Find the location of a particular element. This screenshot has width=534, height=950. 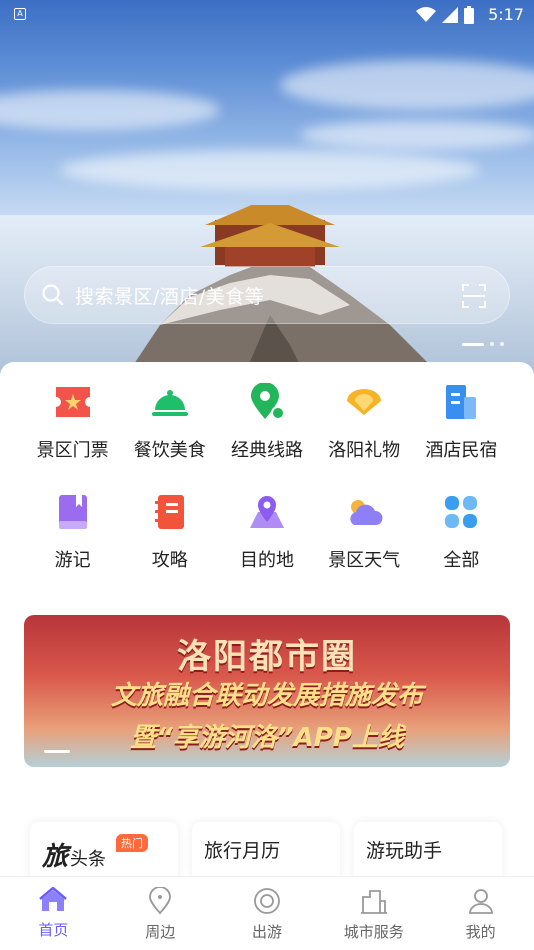

category-scenic-tickets: 景区门票 is located at coordinates (72, 422).